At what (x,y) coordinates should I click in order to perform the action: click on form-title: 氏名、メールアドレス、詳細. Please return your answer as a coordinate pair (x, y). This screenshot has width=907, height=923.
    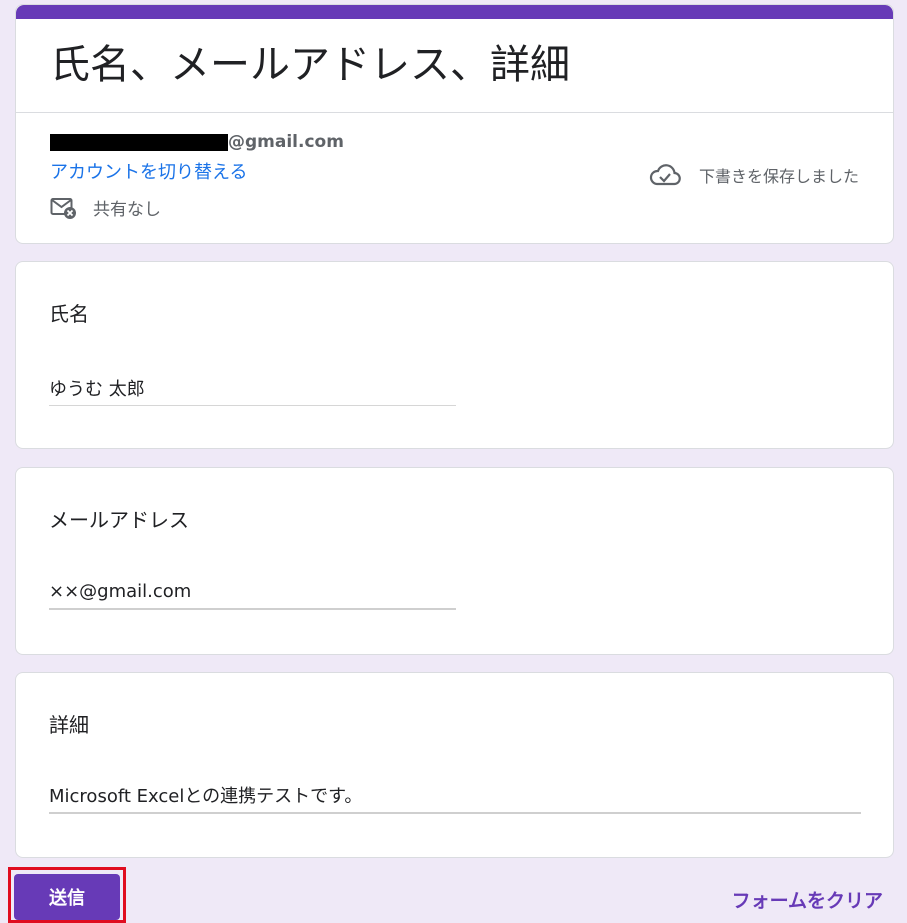
    Looking at the image, I should click on (310, 65).